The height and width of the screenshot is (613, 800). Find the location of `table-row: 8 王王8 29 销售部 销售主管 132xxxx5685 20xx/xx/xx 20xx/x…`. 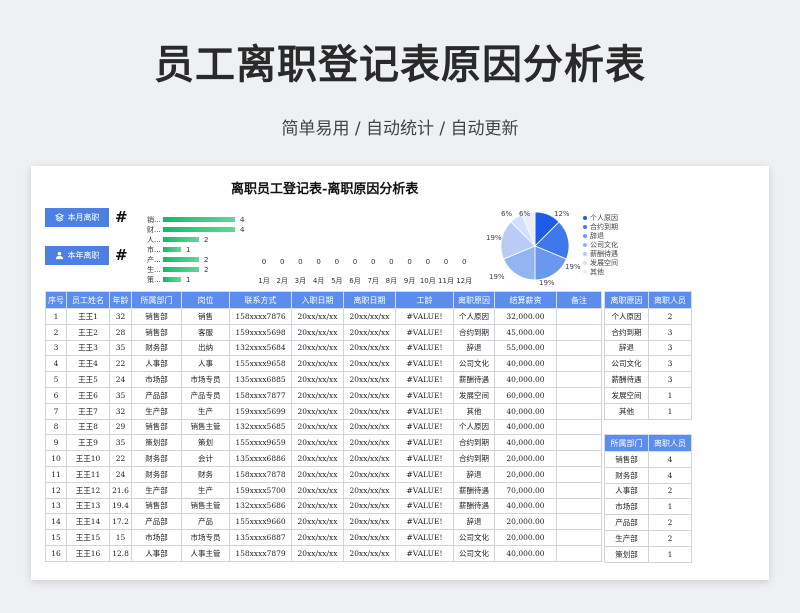

table-row: 8 王王8 29 销售部 销售主管 132xxxx5685 20xx/xx/xx 20xx/x… is located at coordinates (323, 427).